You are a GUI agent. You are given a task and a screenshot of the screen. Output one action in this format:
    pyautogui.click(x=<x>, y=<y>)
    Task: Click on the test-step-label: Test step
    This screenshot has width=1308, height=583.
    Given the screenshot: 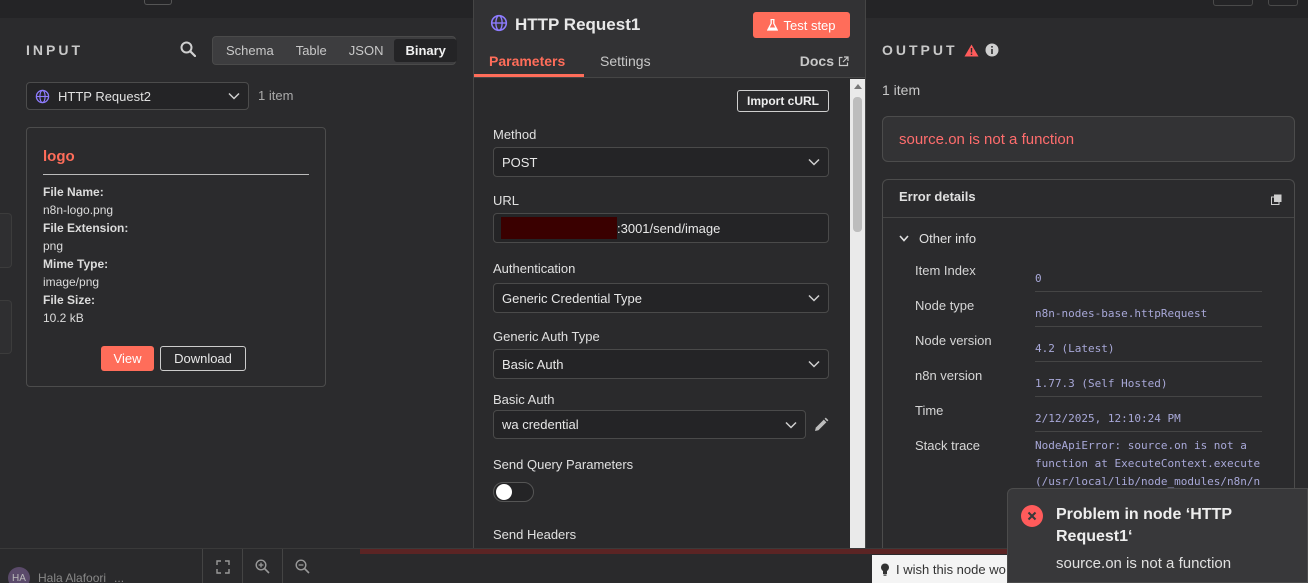 What is the action you would take?
    pyautogui.click(x=809, y=25)
    